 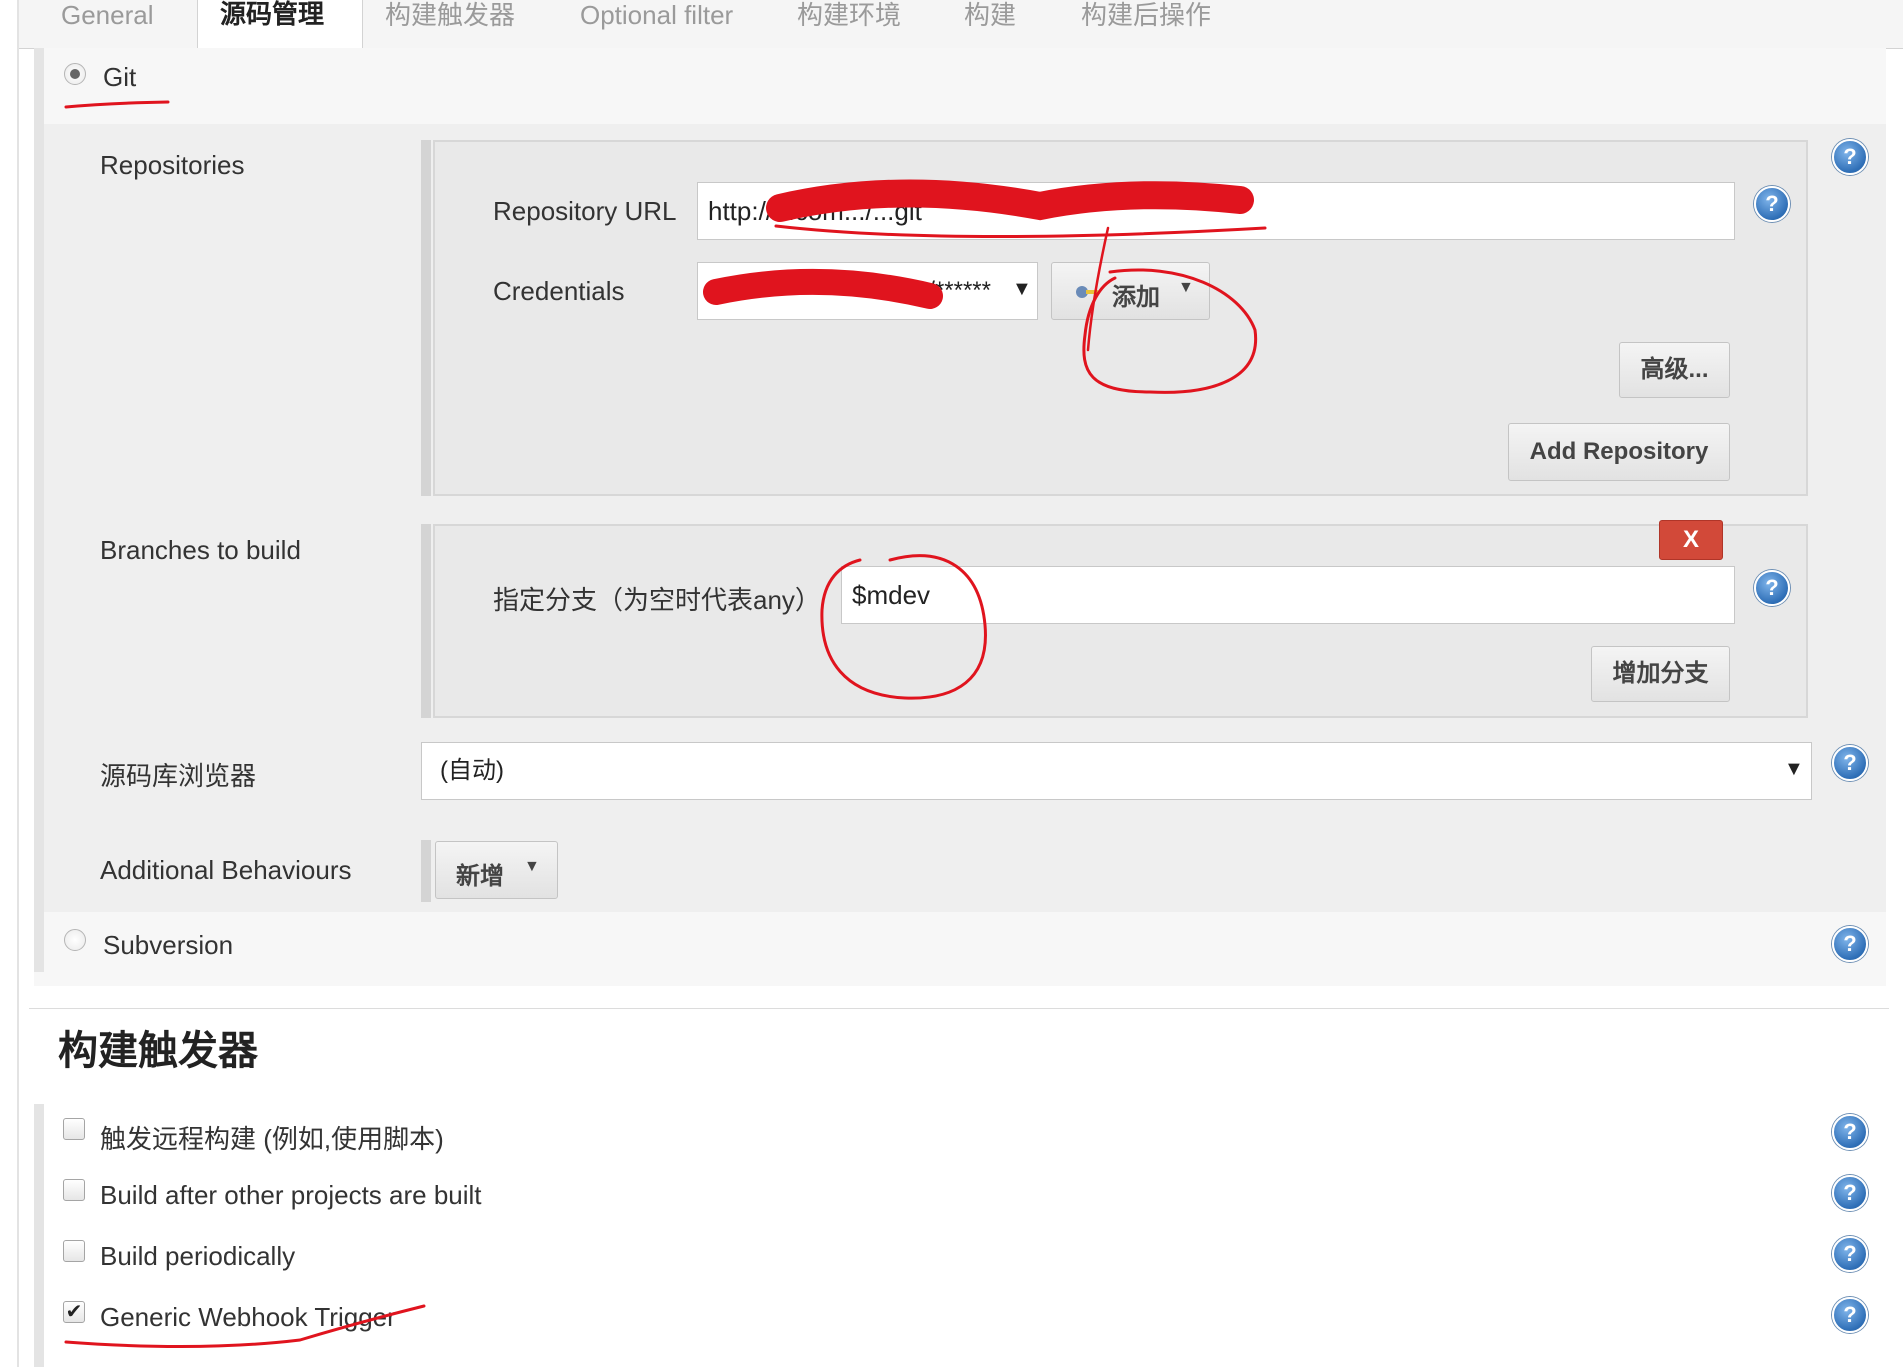 What do you see at coordinates (1216, 211) in the screenshot?
I see `repository-url-input: http://...com.../...git` at bounding box center [1216, 211].